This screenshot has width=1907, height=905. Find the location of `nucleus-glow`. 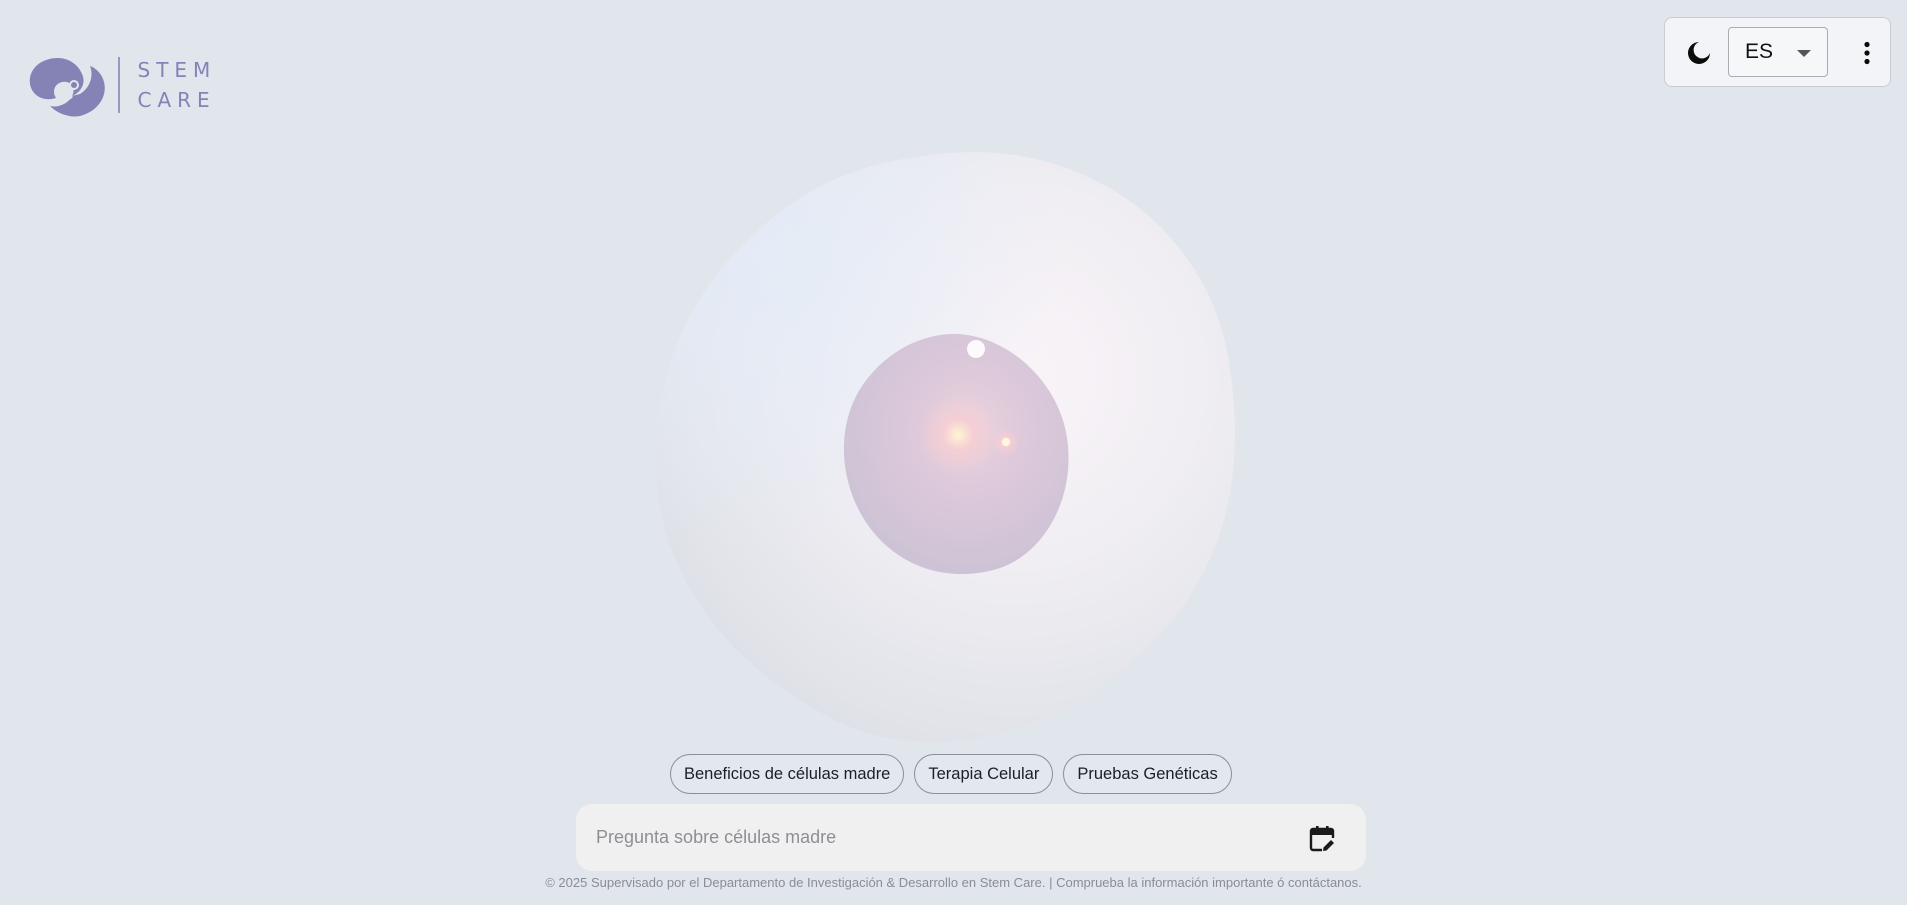

nucleus-glow is located at coordinates (958, 435).